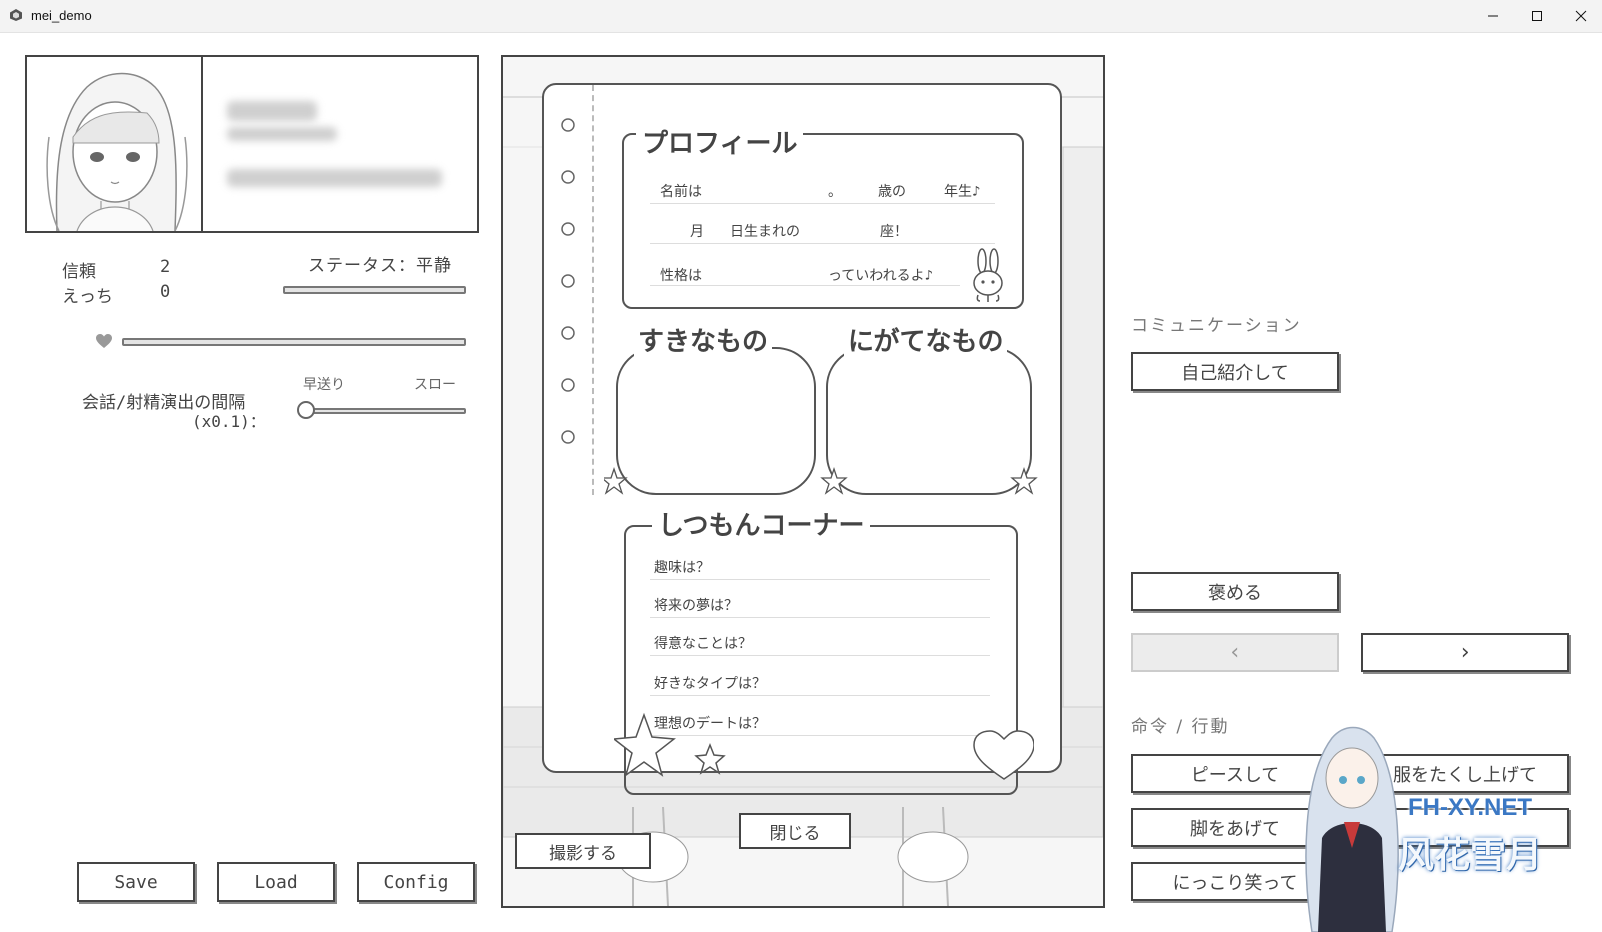 Image resolution: width=1602 pixels, height=932 pixels. Describe the element at coordinates (681, 192) in the screenshot. I see `profile-name-label: 名前は` at that location.